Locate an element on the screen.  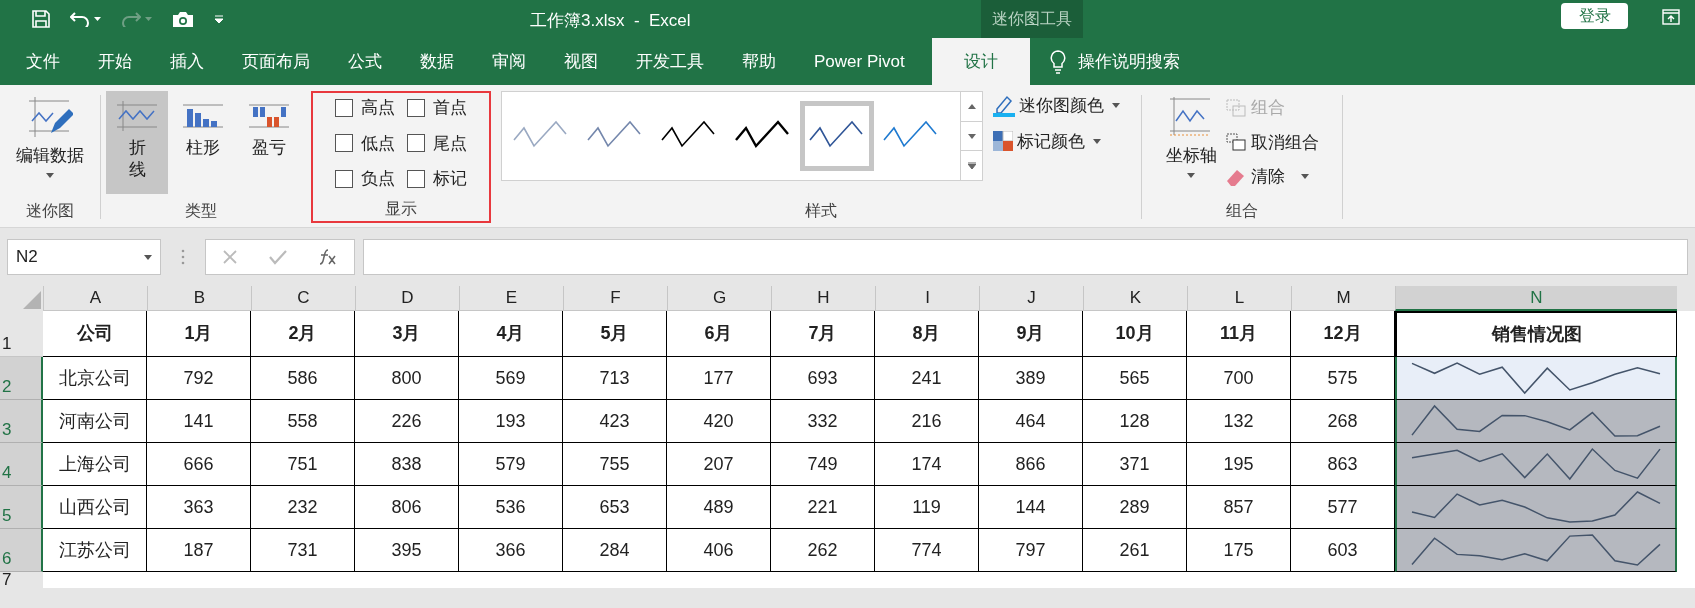
column-header: M is located at coordinates (1343, 298).